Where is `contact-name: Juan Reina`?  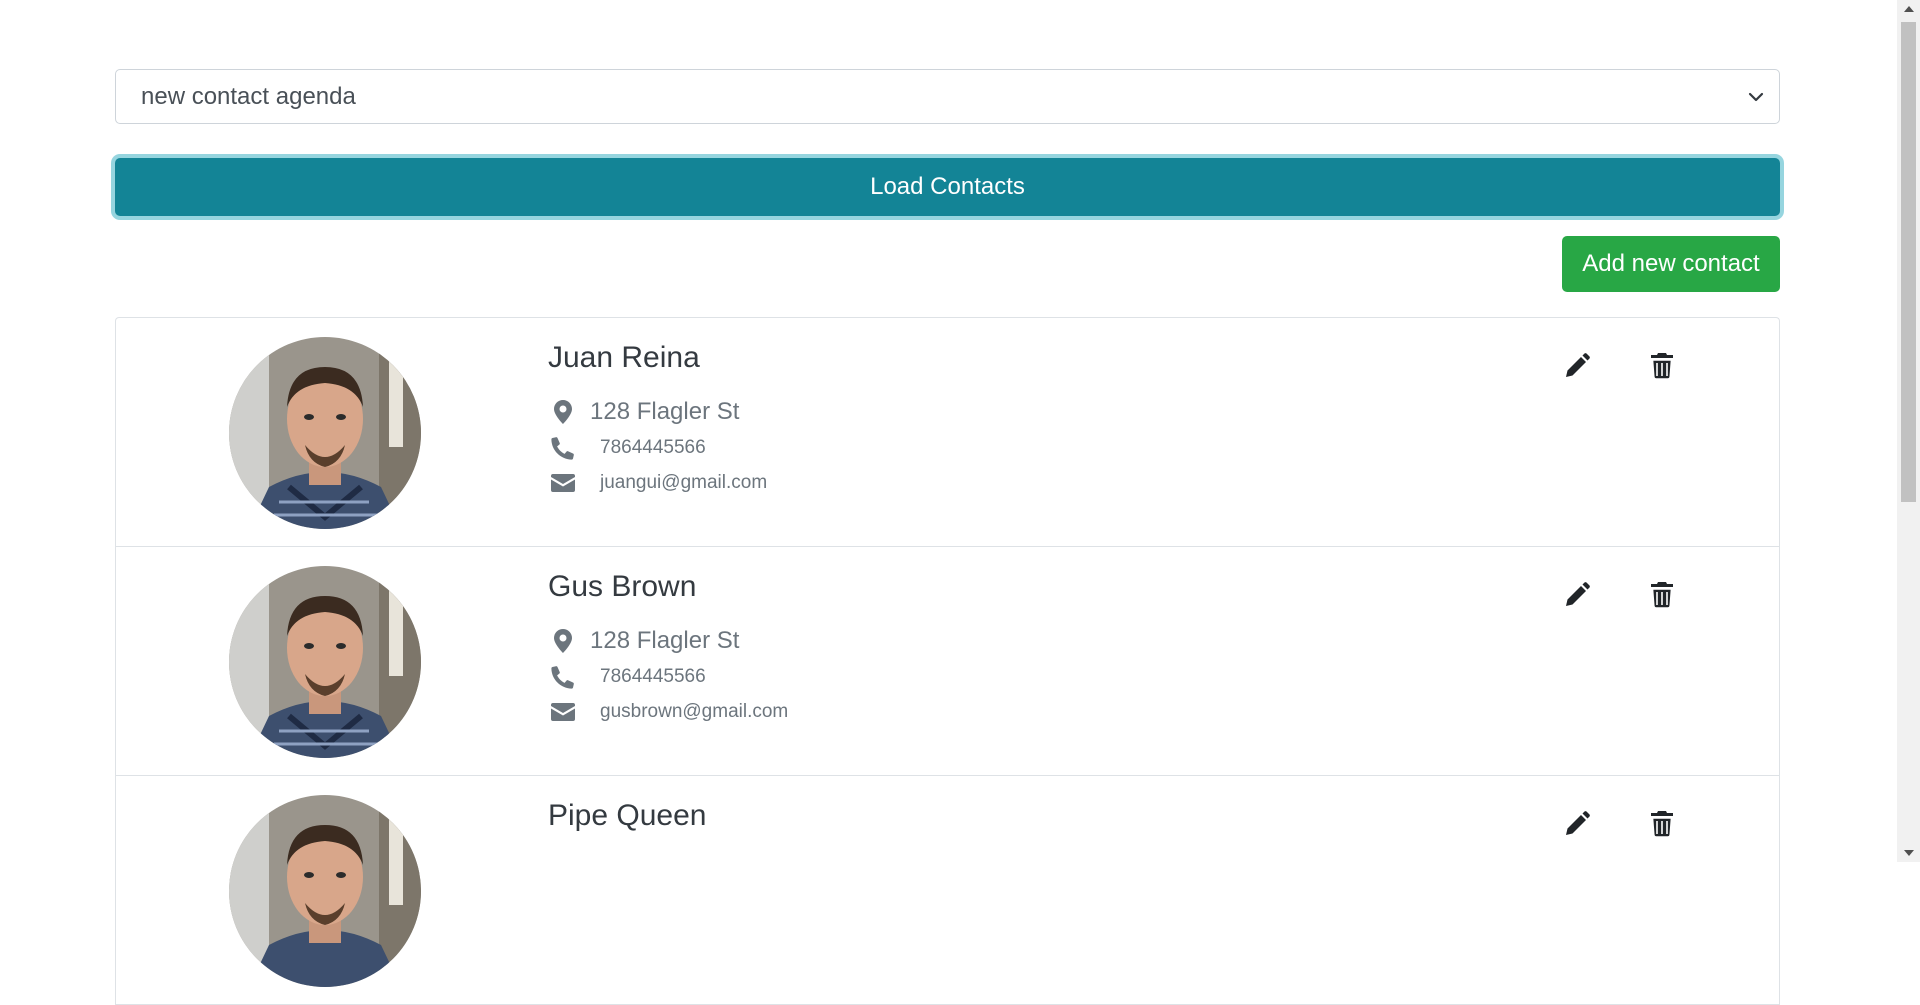
contact-name: Juan Reina is located at coordinates (624, 357).